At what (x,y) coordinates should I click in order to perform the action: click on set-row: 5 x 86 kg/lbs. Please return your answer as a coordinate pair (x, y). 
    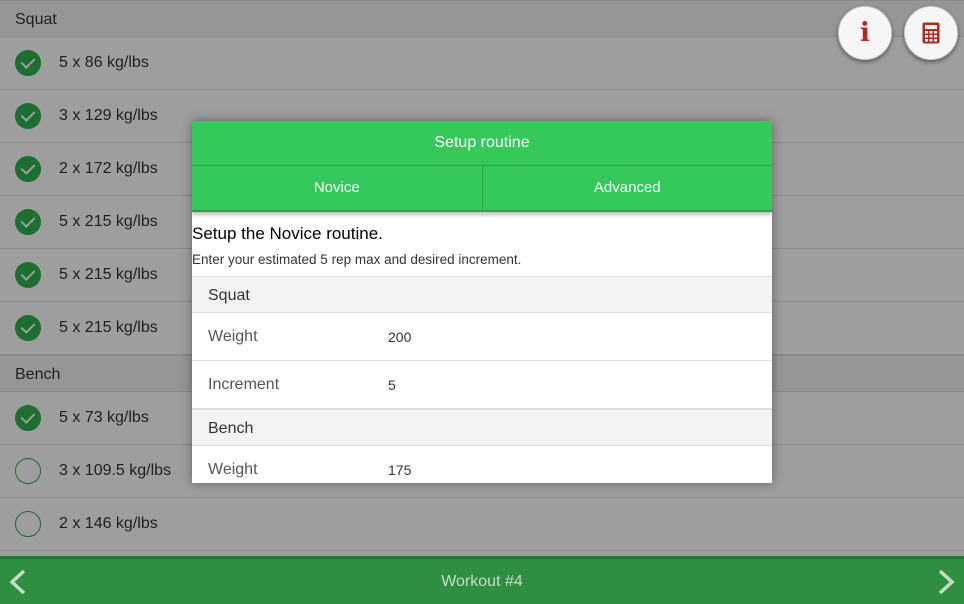
    Looking at the image, I should click on (482, 63).